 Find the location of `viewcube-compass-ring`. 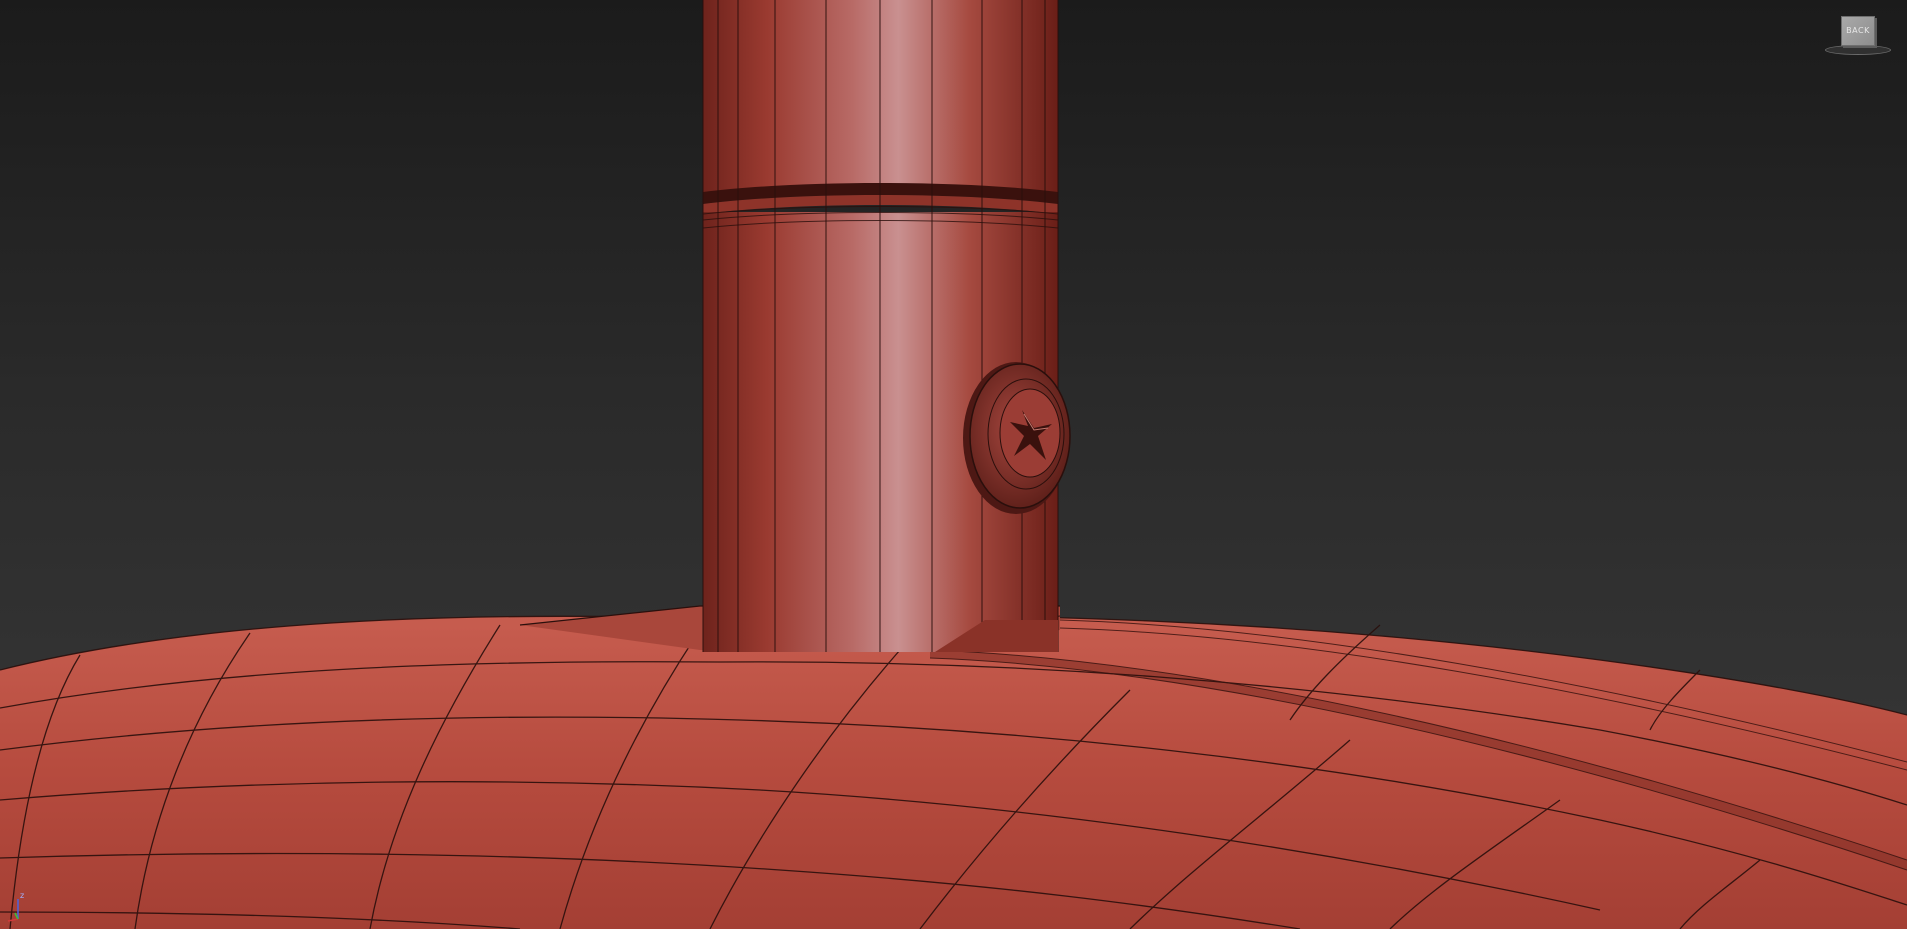

viewcube-compass-ring is located at coordinates (1858, 50).